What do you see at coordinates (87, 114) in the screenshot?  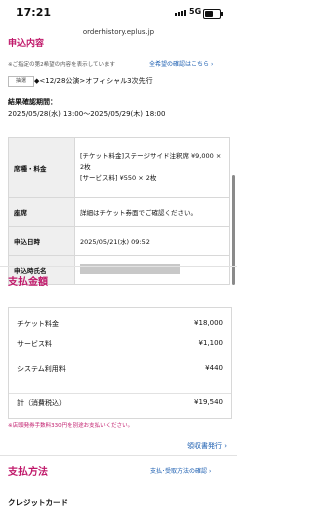 I see `period-value: 2025/05/28(水) 13:00～2025/05/29(木) 18:00` at bounding box center [87, 114].